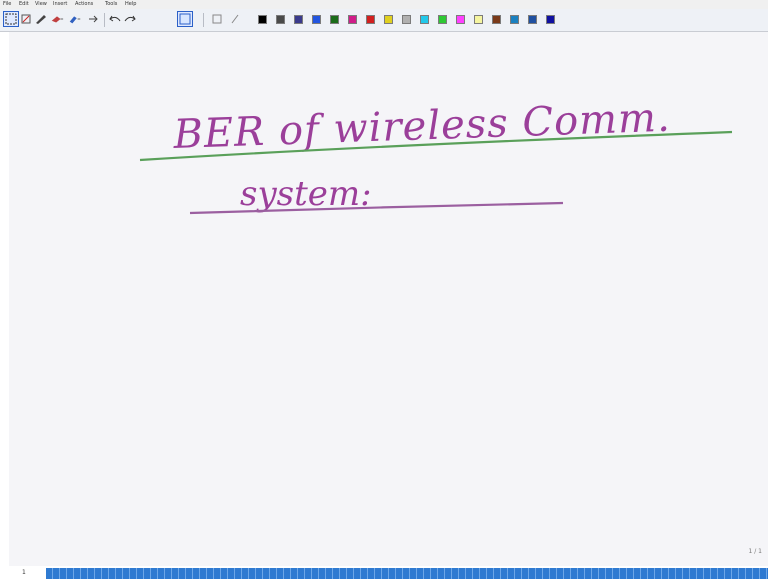 The image size is (768, 581). I want to click on horizontal-scrollbar, so click(407, 573).